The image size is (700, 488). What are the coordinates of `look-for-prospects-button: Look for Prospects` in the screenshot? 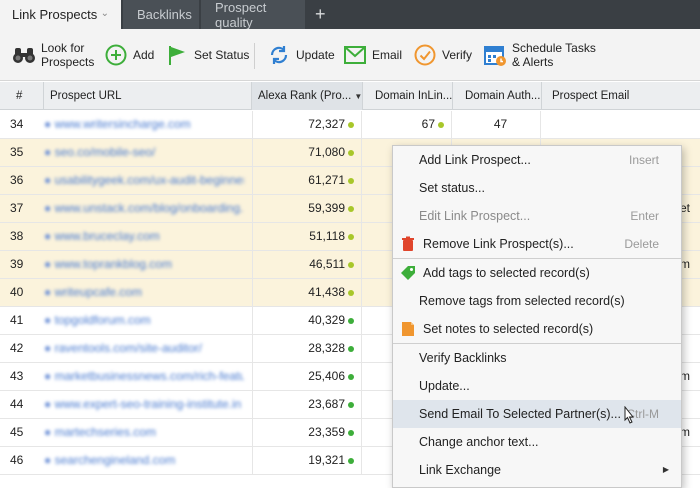 It's located at (53, 55).